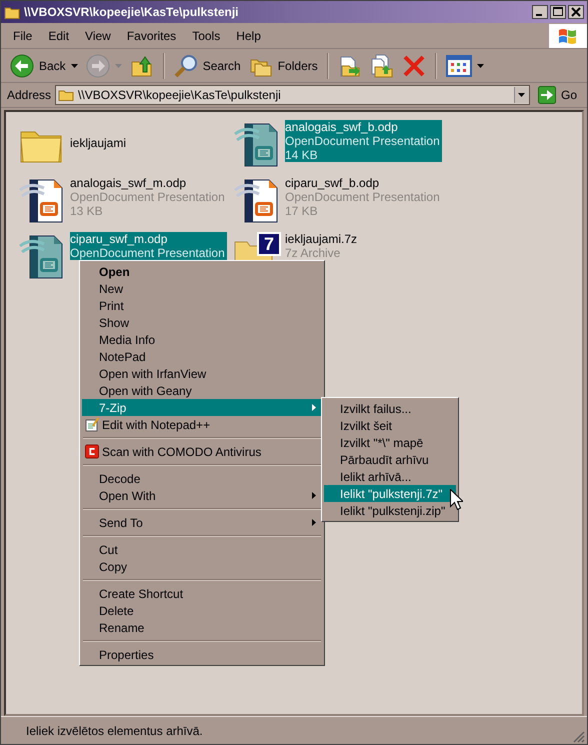 The image size is (588, 745). What do you see at coordinates (92, 424) in the screenshot?
I see `notepad-icon` at bounding box center [92, 424].